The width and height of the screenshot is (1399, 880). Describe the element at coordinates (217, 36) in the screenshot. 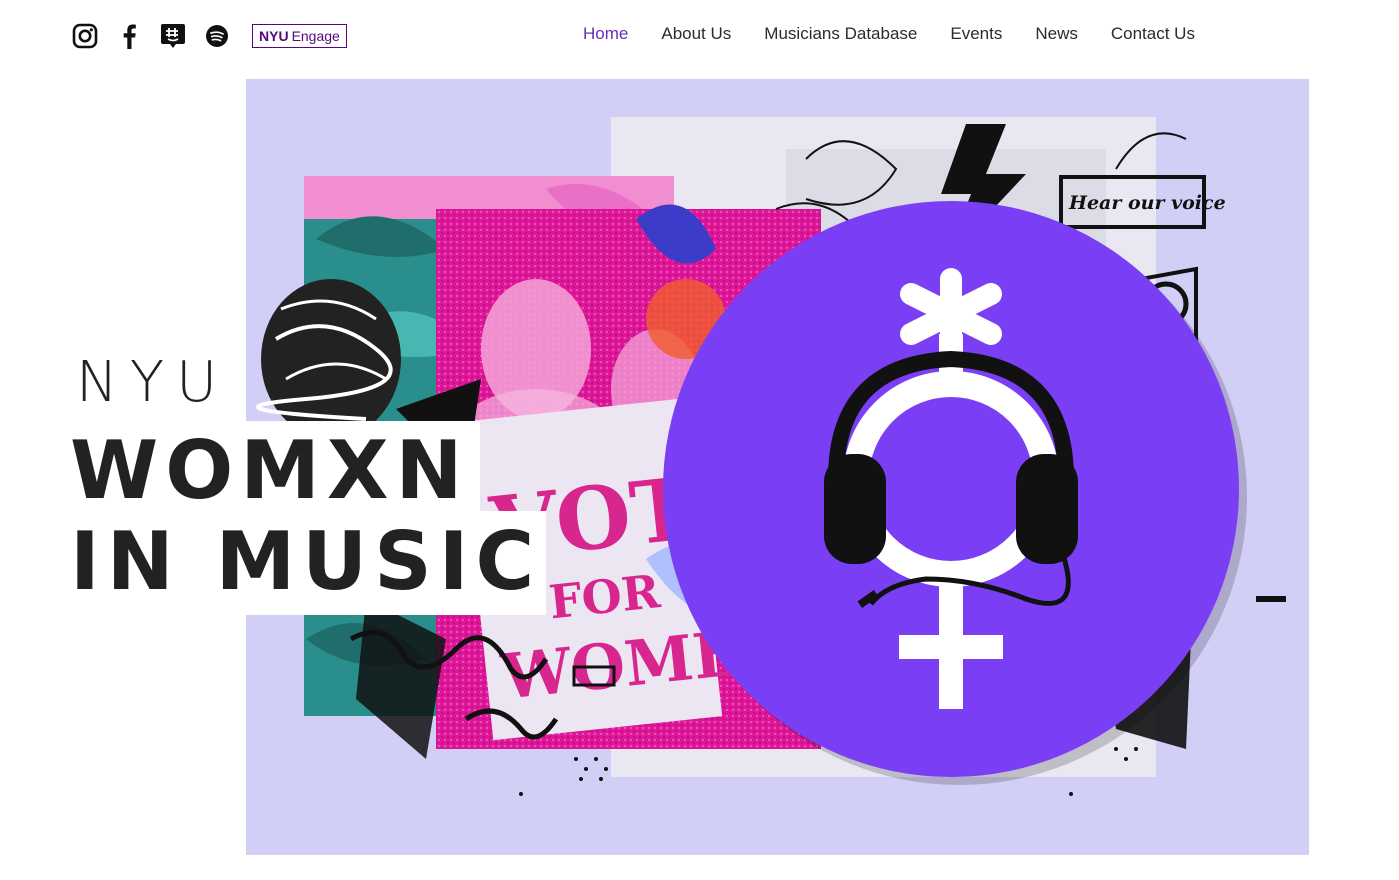

I see `spotify-icon` at that location.